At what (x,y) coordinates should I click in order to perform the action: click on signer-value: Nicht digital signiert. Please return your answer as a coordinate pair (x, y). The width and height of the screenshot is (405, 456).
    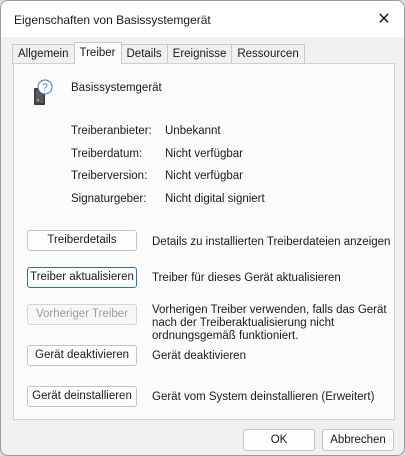
    Looking at the image, I should click on (215, 199).